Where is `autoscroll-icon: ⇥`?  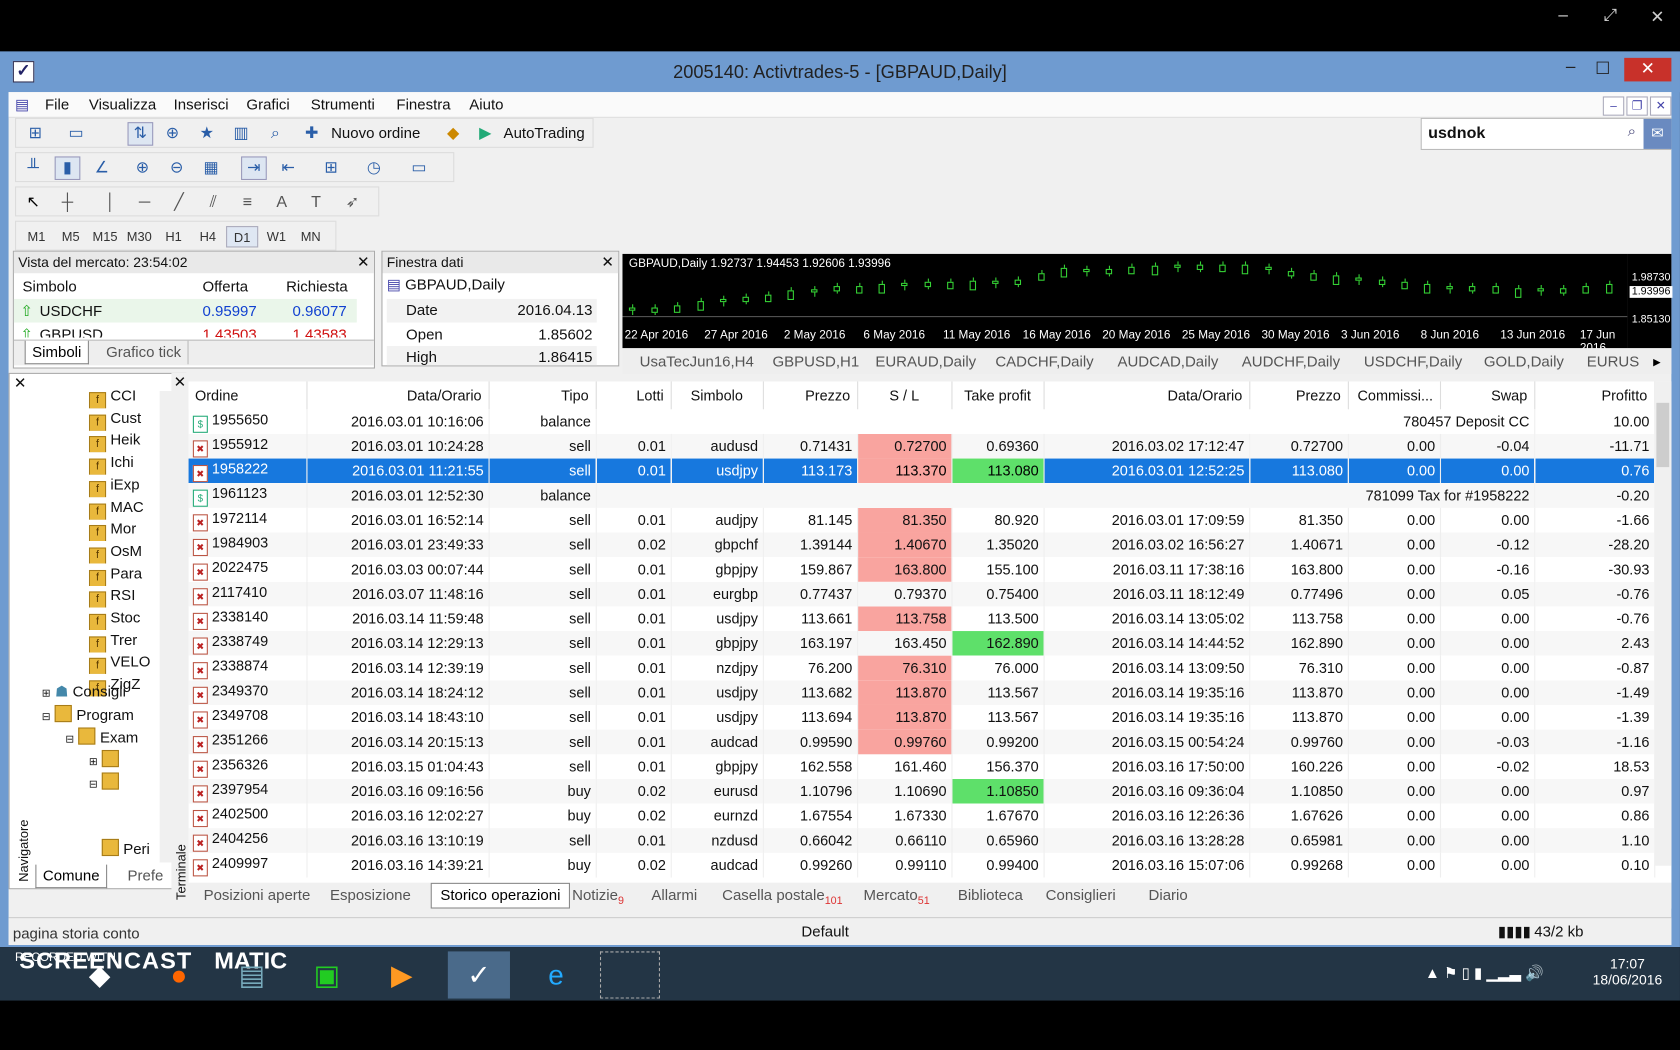 autoscroll-icon: ⇥ is located at coordinates (254, 168).